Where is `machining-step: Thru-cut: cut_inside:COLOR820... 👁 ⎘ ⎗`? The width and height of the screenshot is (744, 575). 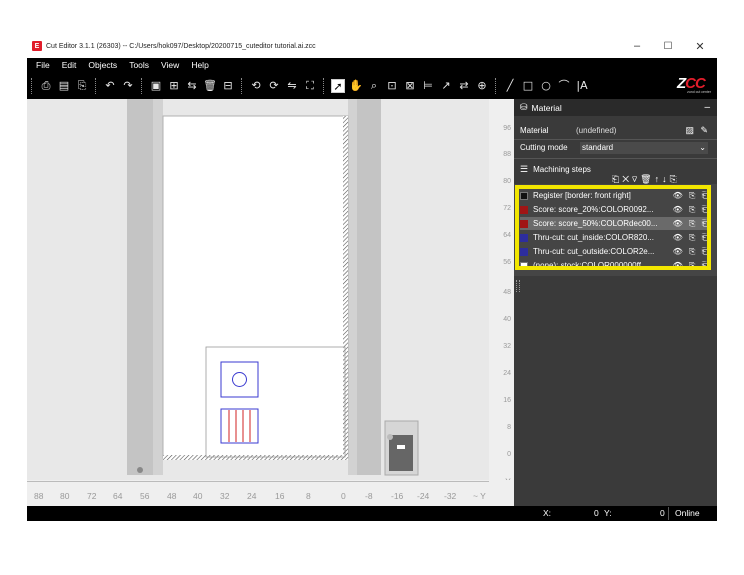 machining-step: Thru-cut: cut_inside:COLOR820... 👁 ⎘ ⎗ is located at coordinates (615, 237).